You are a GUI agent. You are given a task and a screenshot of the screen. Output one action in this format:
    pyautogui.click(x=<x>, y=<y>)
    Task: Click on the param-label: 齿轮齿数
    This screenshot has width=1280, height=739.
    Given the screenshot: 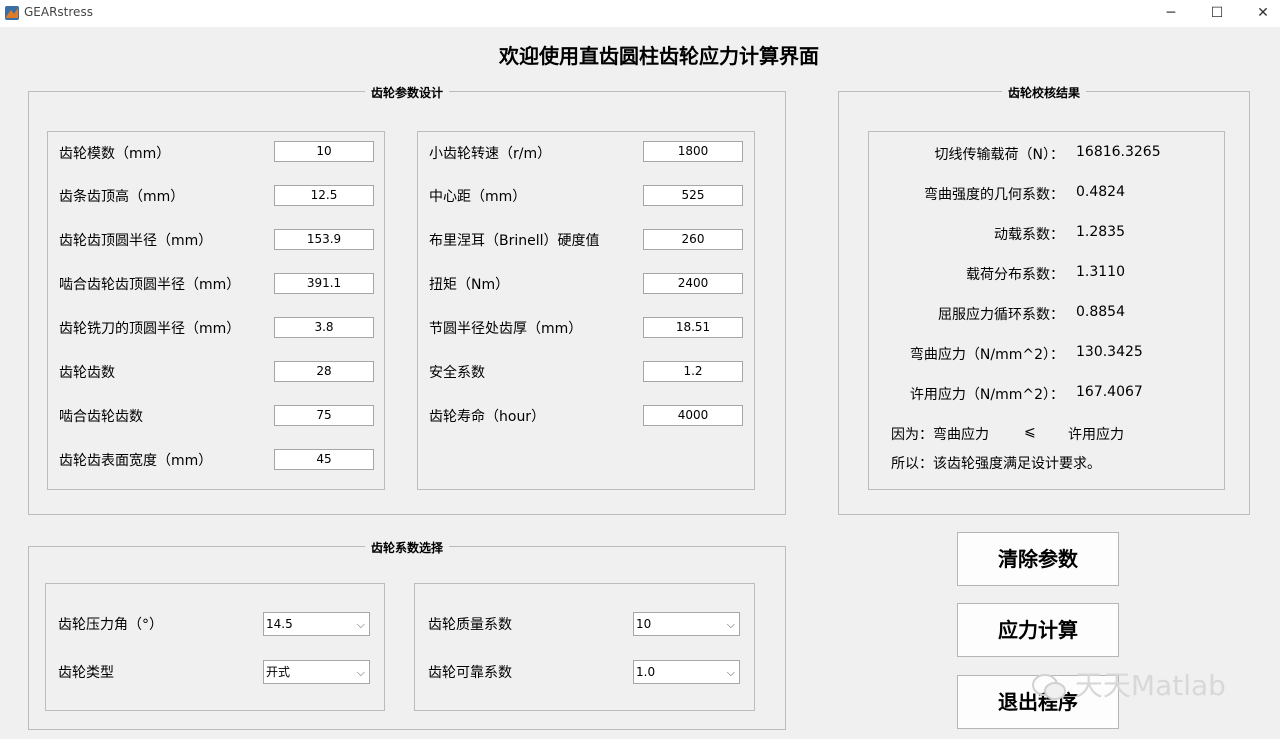 What is the action you would take?
    pyautogui.click(x=87, y=373)
    